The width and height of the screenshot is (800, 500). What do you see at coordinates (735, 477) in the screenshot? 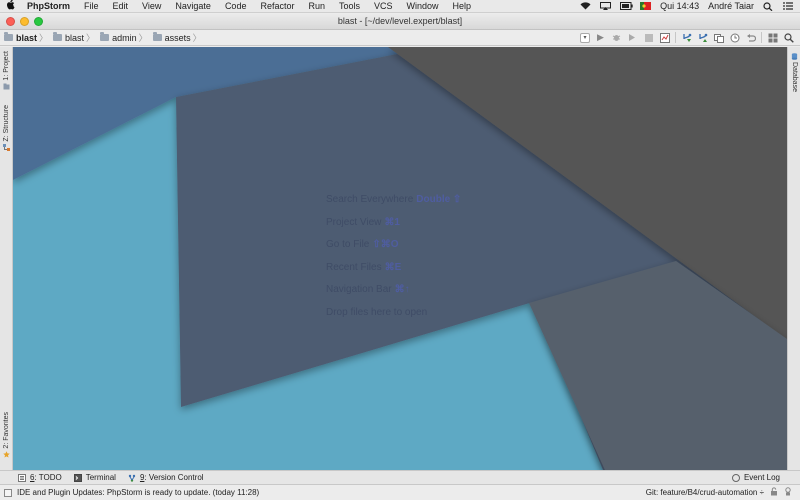
I see `event-log-icon` at bounding box center [735, 477].